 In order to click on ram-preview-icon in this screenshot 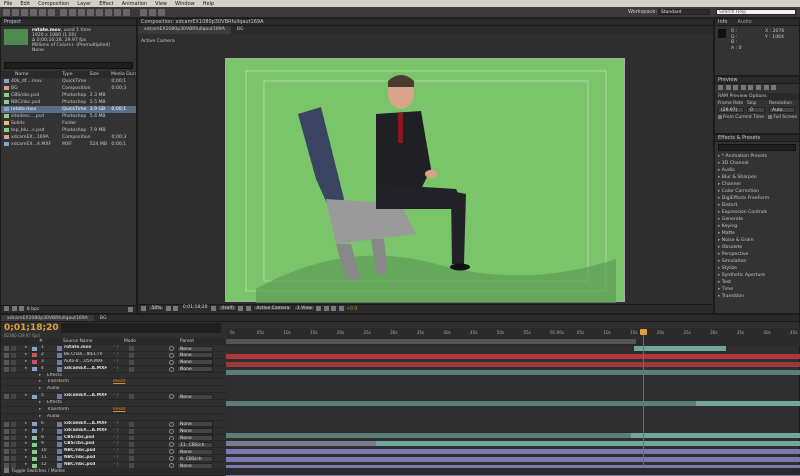, I will do `click(774, 87)`.